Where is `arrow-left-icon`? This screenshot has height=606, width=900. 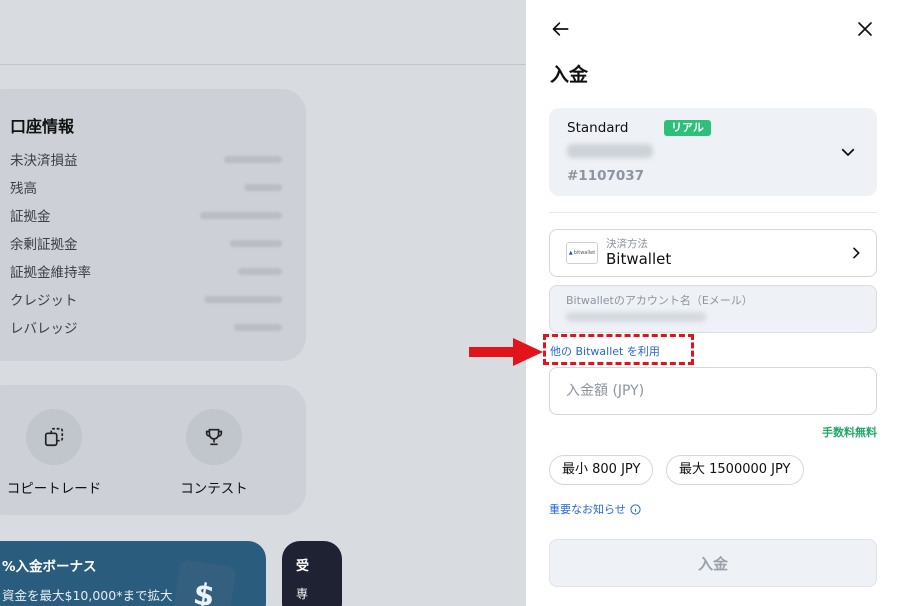
arrow-left-icon is located at coordinates (560, 29).